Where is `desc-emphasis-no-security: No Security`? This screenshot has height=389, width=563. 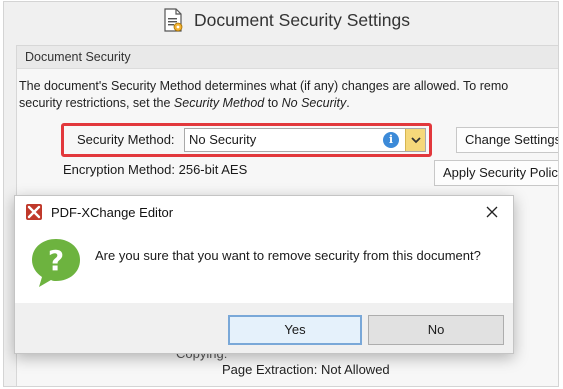
desc-emphasis-no-security: No Security is located at coordinates (314, 103).